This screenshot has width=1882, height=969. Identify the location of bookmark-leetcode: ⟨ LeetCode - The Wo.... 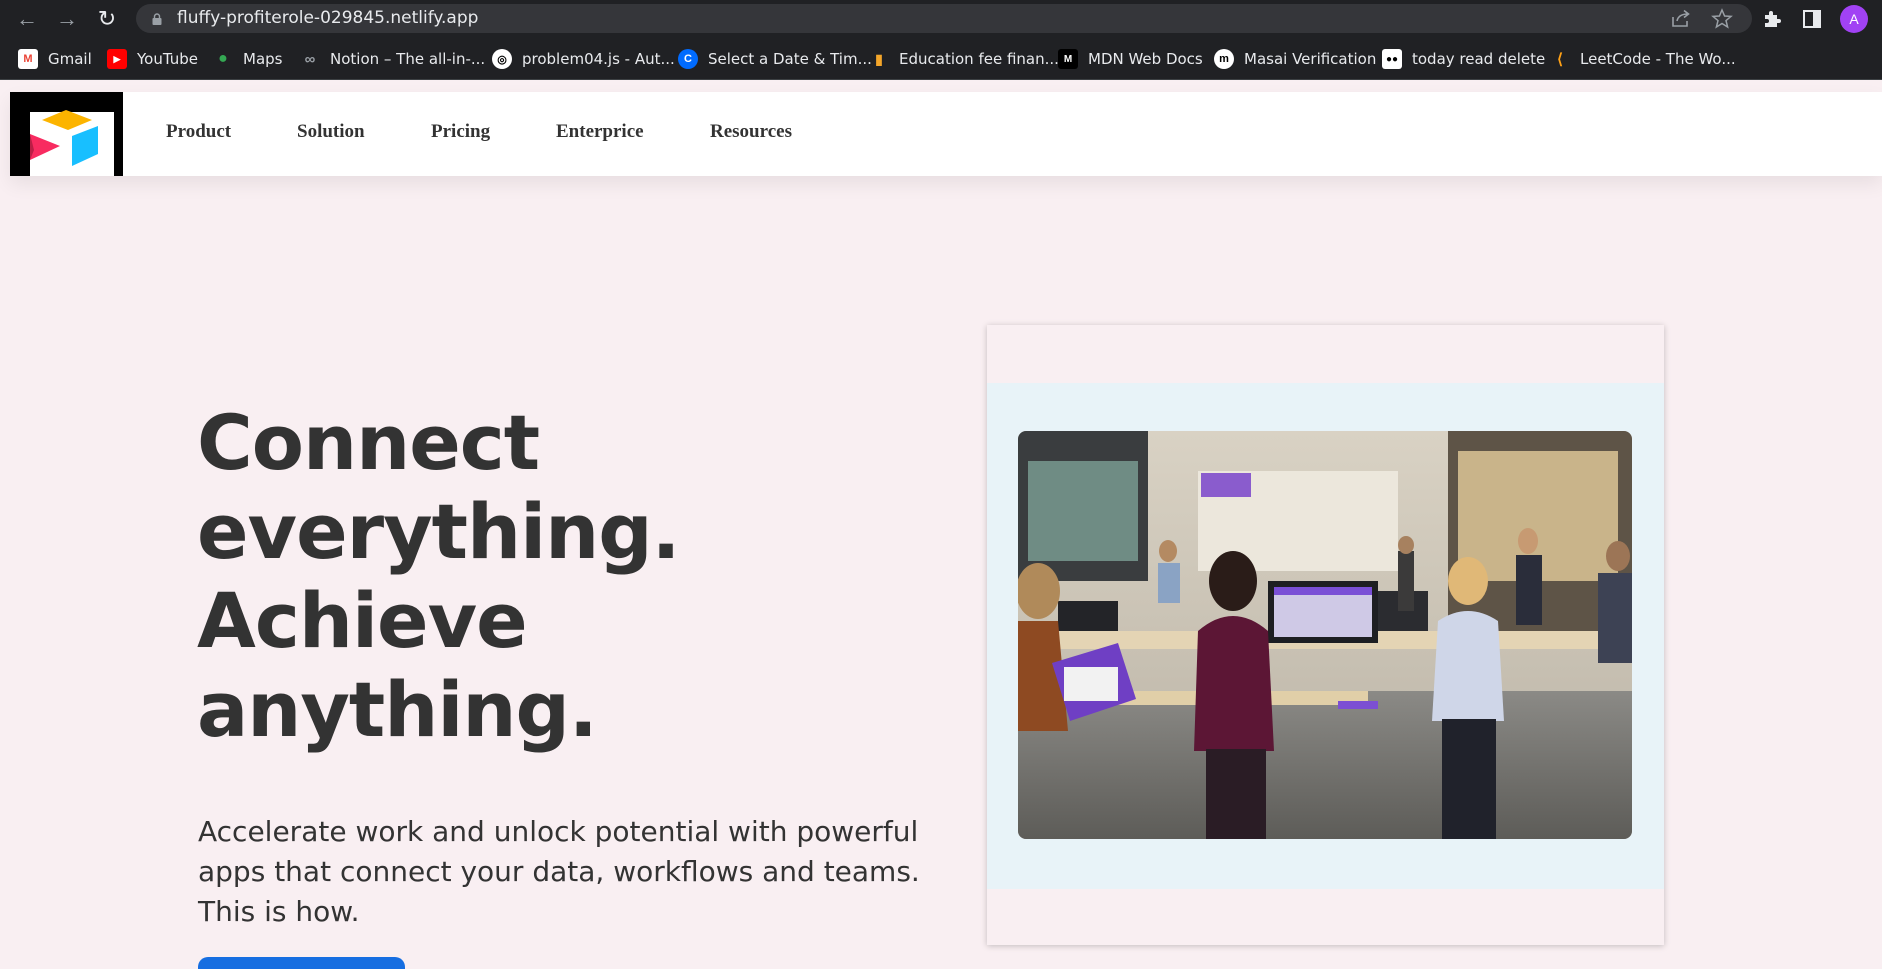
(1643, 59).